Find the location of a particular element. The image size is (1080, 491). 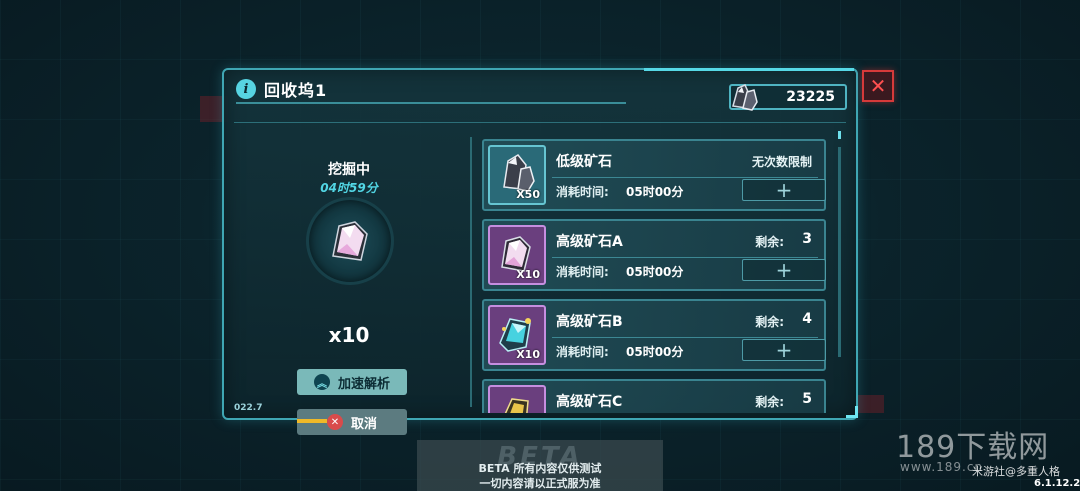

ore-list-item: X50 低级矿石 无次数限制 消耗时间: 05时00分 + is located at coordinates (654, 175).